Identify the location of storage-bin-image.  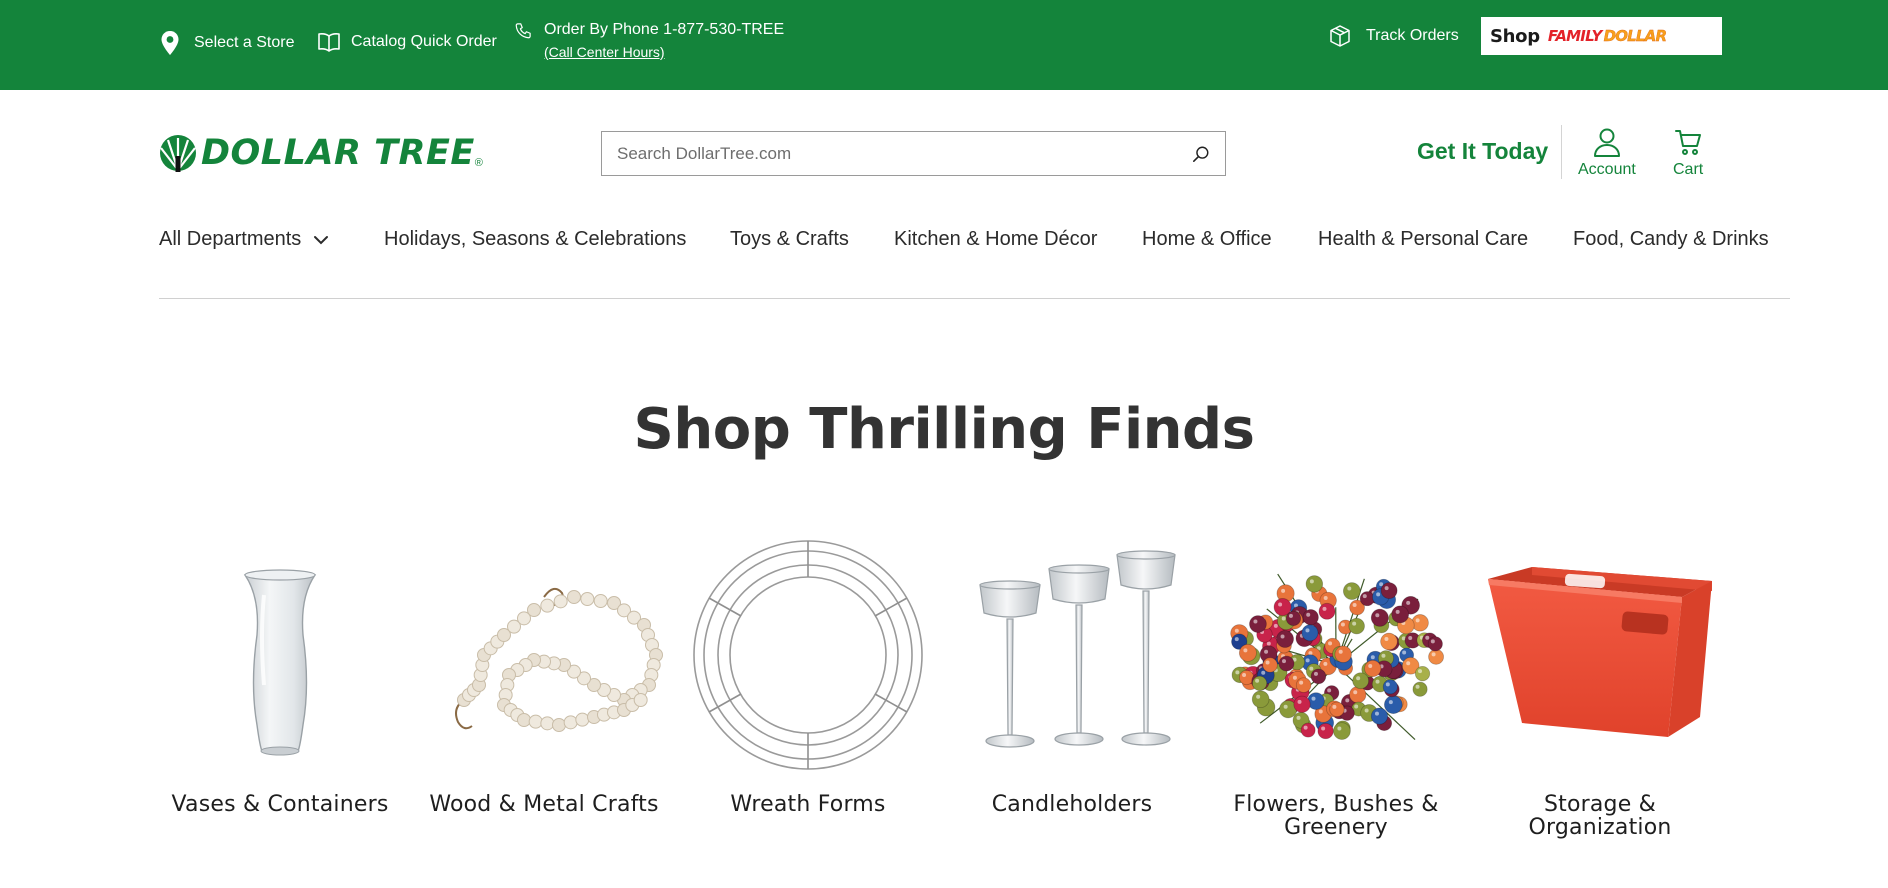
(1600, 655).